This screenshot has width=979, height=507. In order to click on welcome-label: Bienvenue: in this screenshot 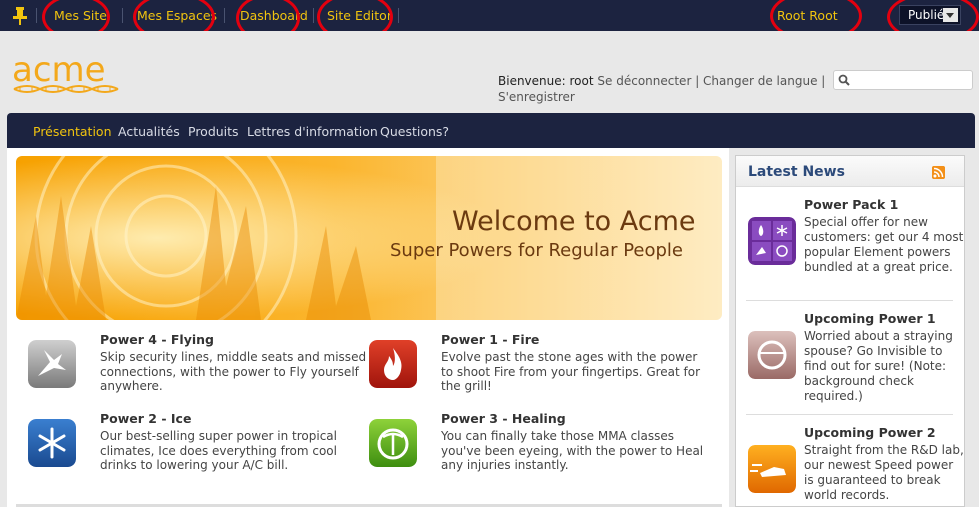, I will do `click(532, 81)`.